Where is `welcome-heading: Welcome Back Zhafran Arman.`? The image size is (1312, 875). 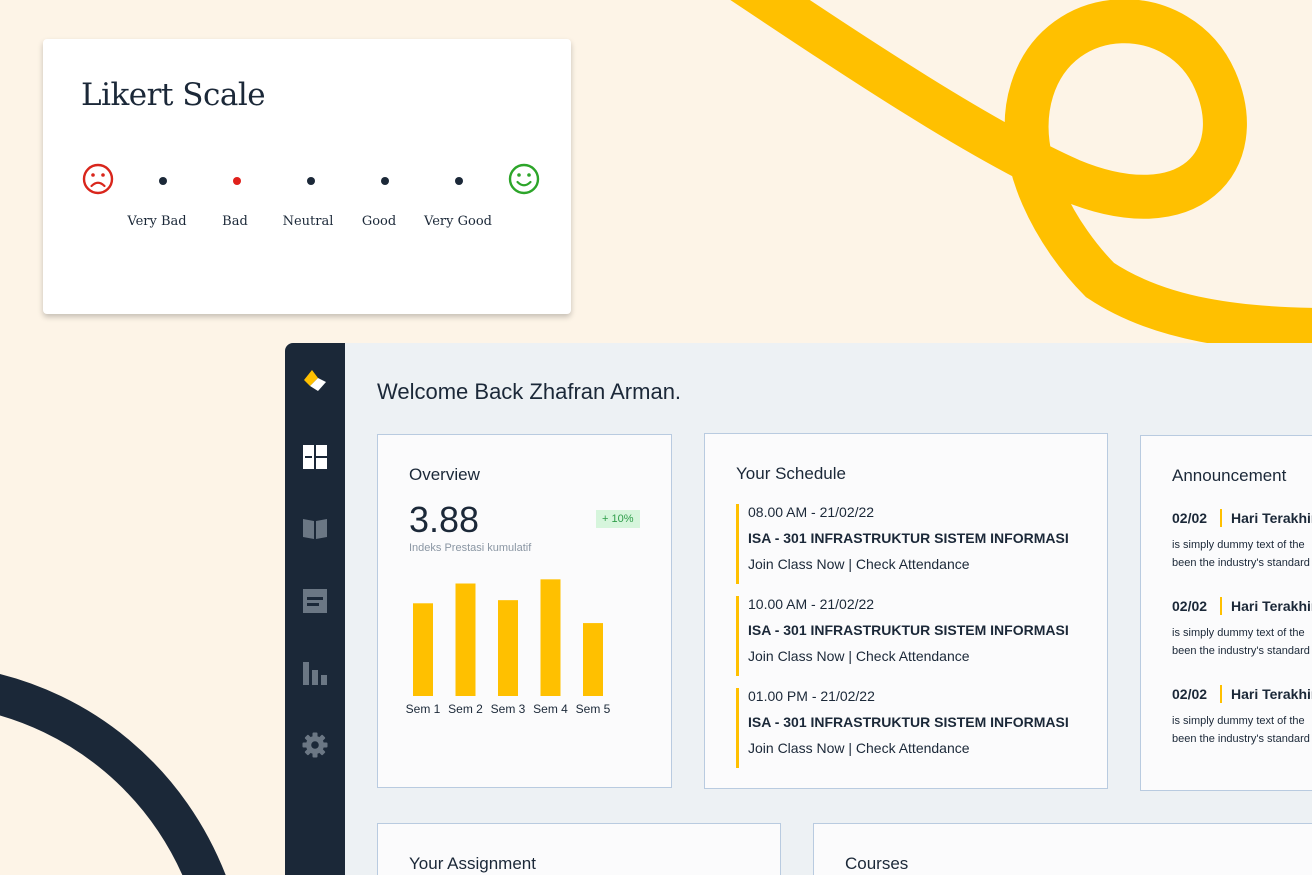
welcome-heading: Welcome Back Zhafran Arman. is located at coordinates (529, 391).